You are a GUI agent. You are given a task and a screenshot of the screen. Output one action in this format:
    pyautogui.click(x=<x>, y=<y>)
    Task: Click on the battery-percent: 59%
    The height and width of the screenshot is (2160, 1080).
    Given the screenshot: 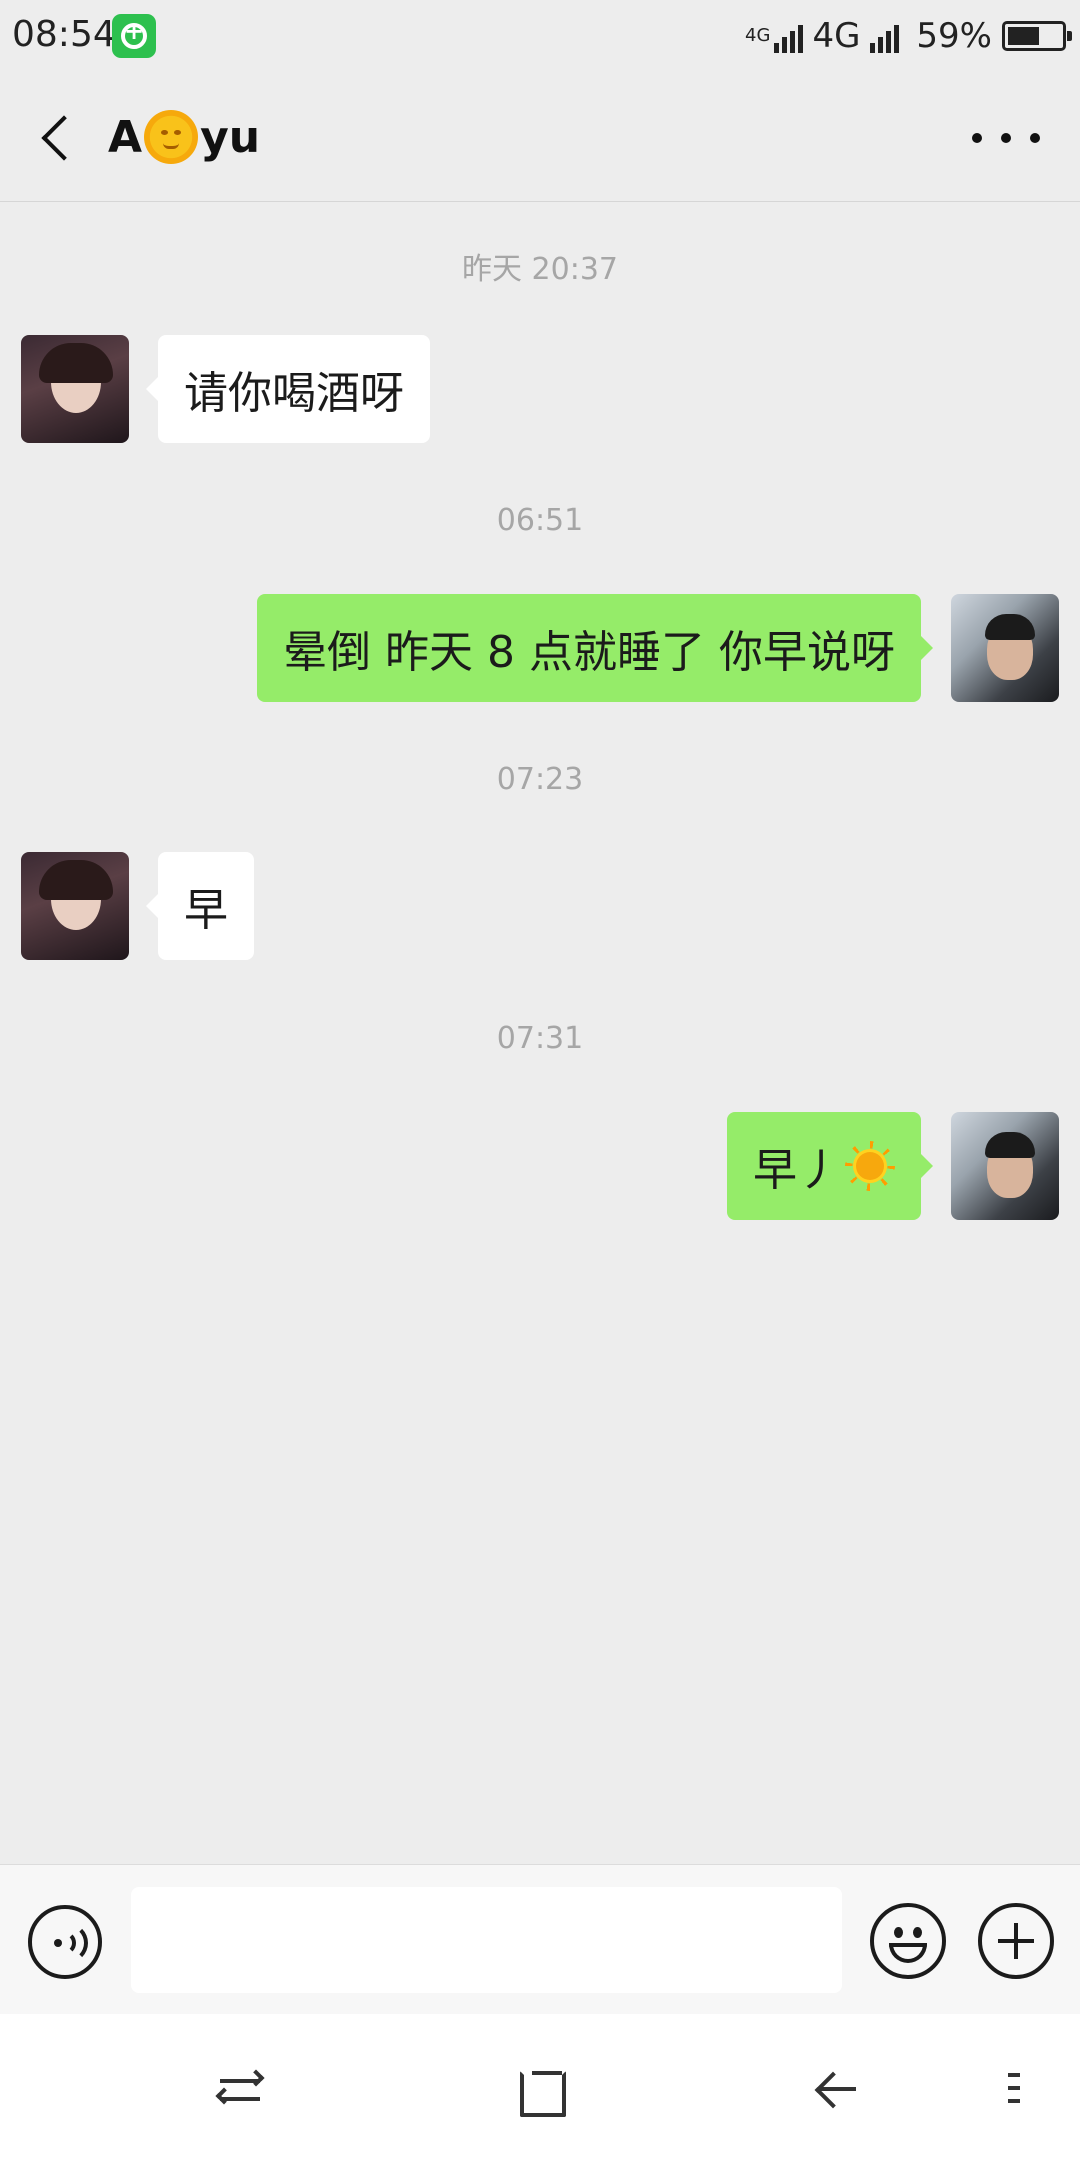 What is the action you would take?
    pyautogui.click(x=954, y=36)
    